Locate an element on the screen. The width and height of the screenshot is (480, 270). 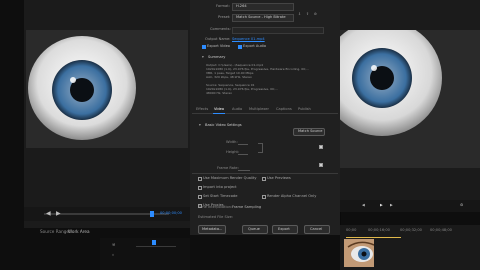
export-label: Export is located at coordinates (284, 228).